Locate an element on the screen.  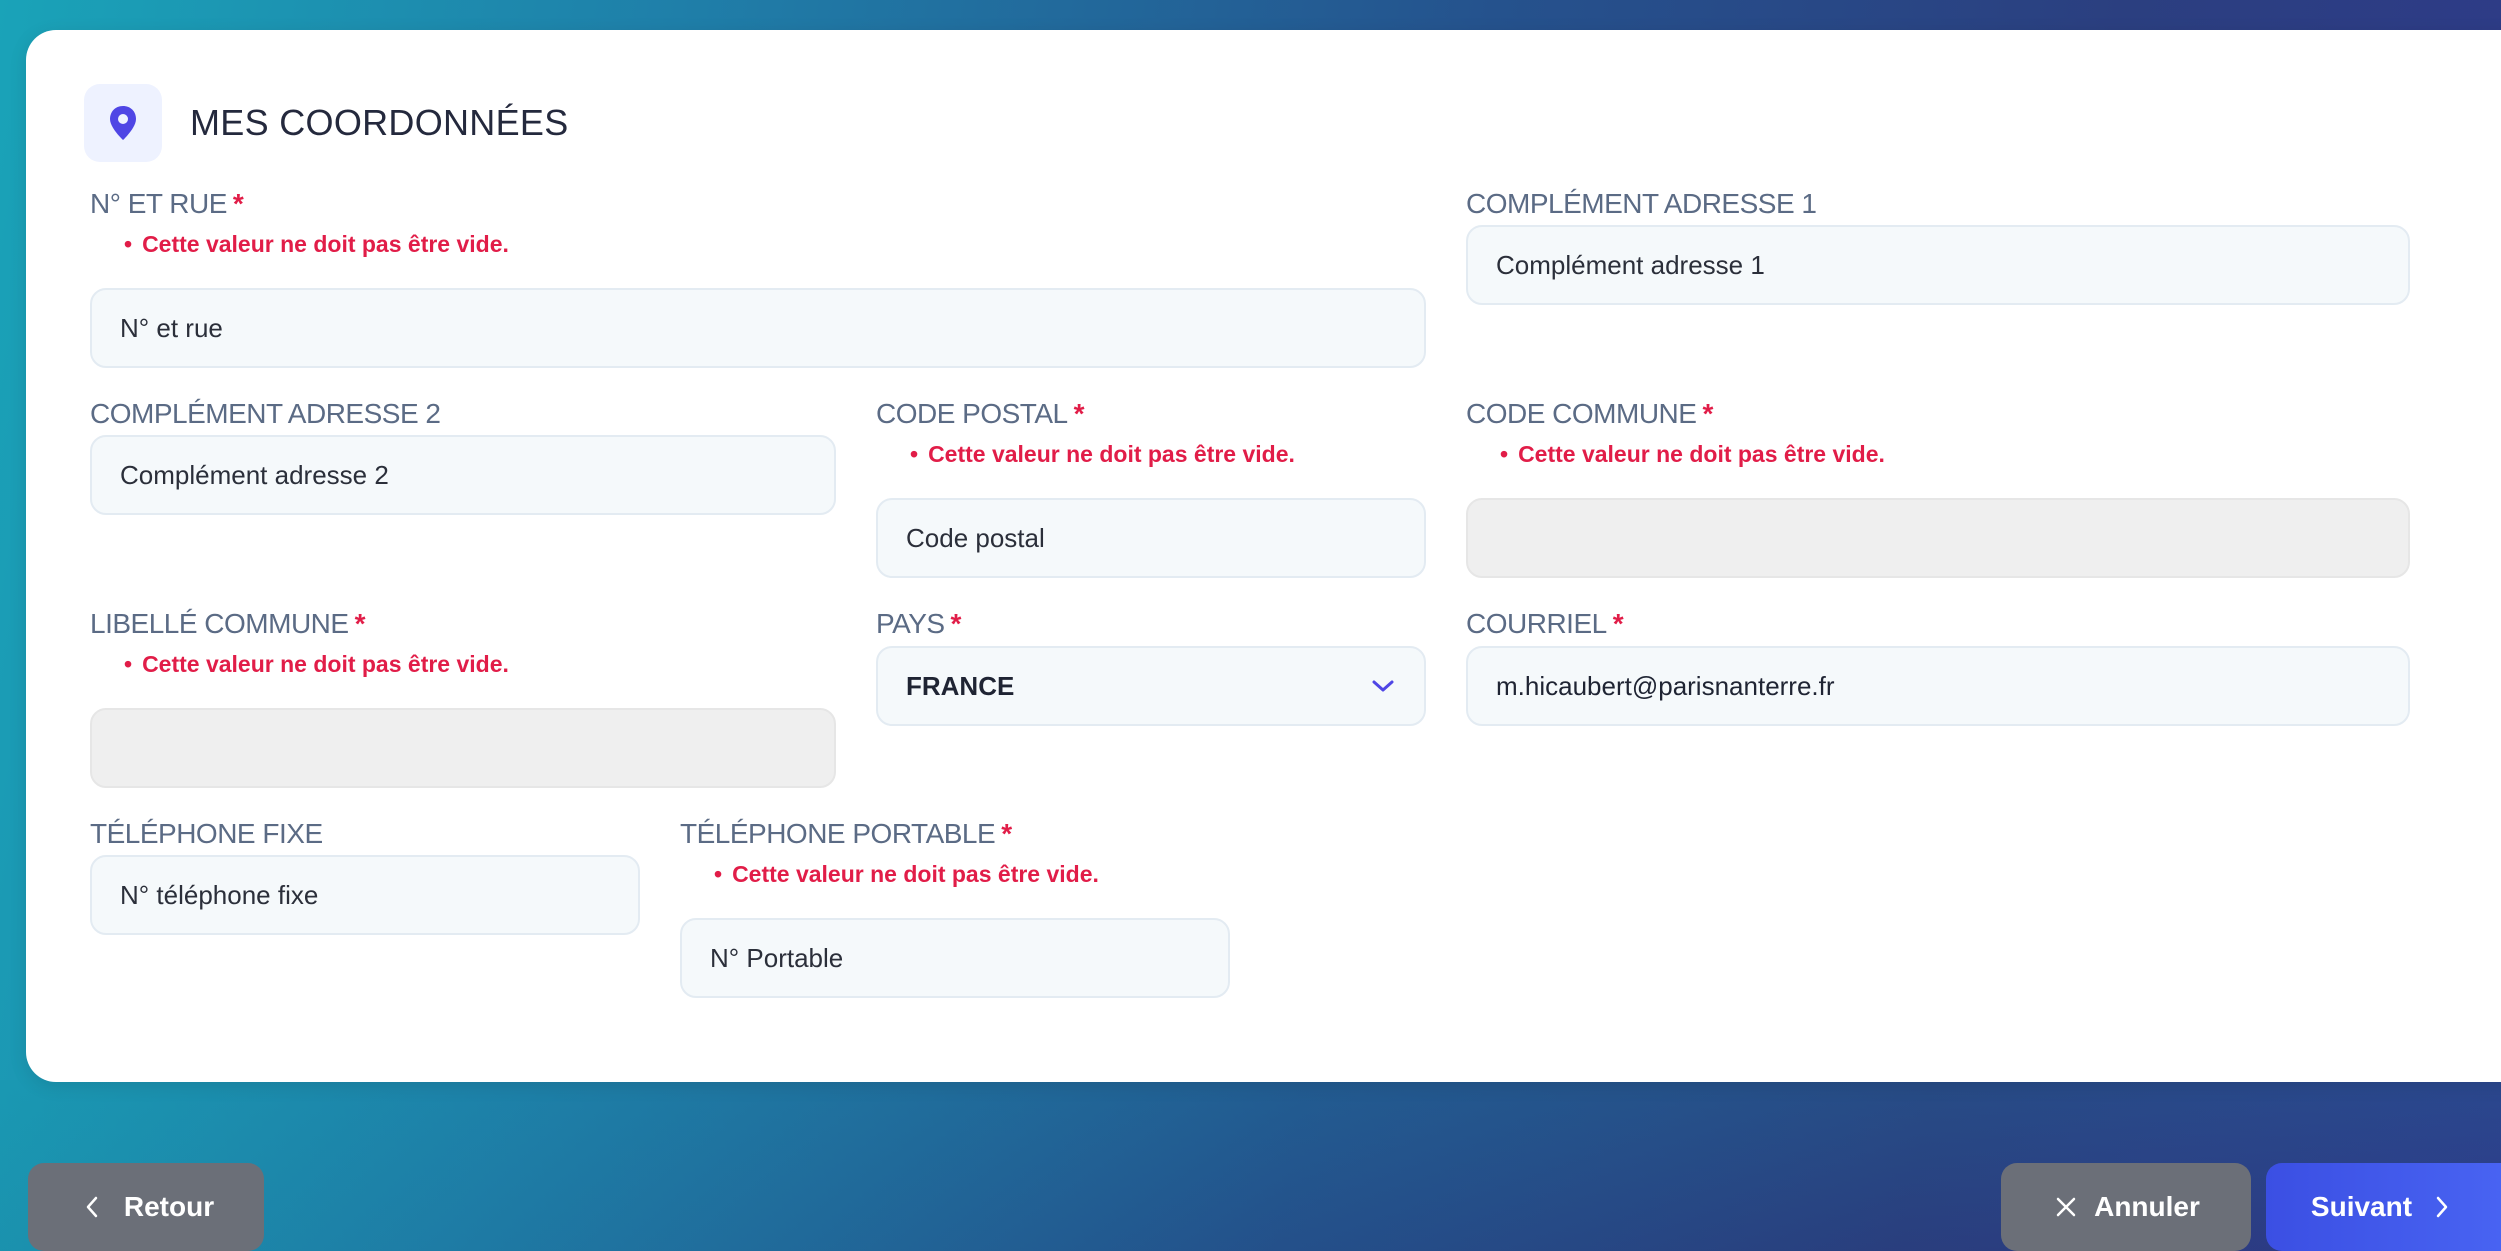
street-input: N° et rue is located at coordinates (758, 328).